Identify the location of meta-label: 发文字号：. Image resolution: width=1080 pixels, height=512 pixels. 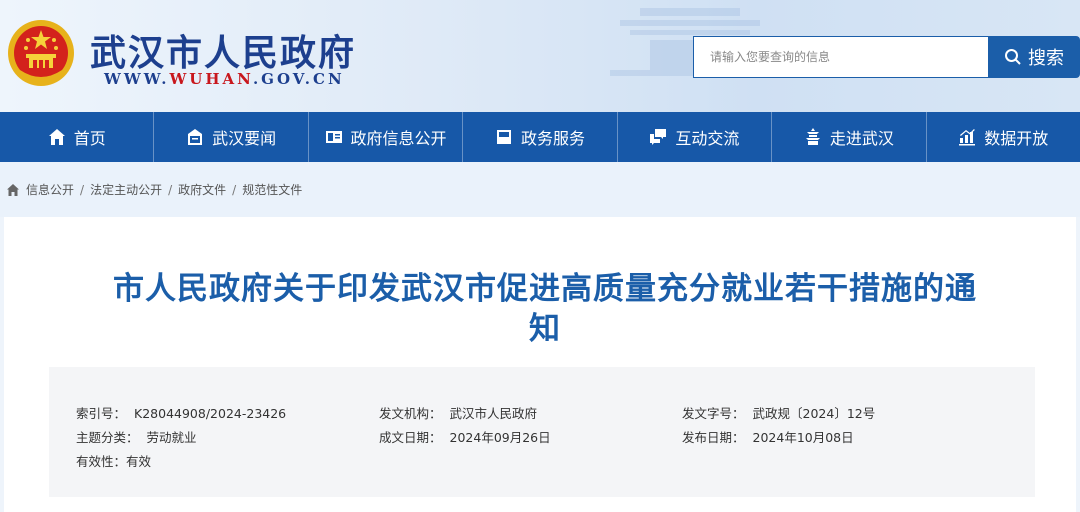
(713, 413).